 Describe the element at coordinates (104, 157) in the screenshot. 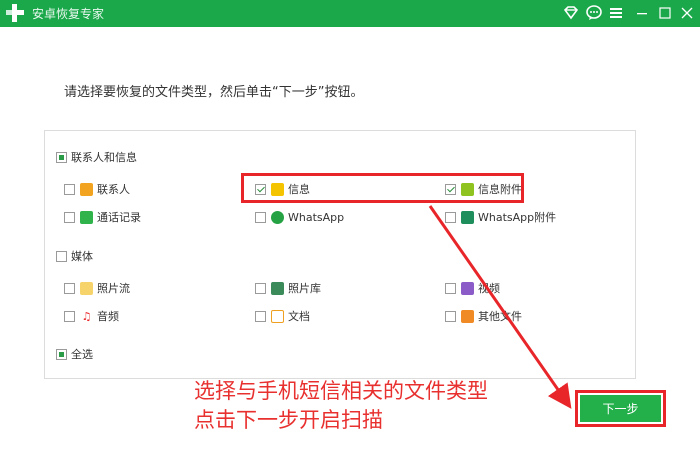

I see `group-label: 联系人和信息` at that location.